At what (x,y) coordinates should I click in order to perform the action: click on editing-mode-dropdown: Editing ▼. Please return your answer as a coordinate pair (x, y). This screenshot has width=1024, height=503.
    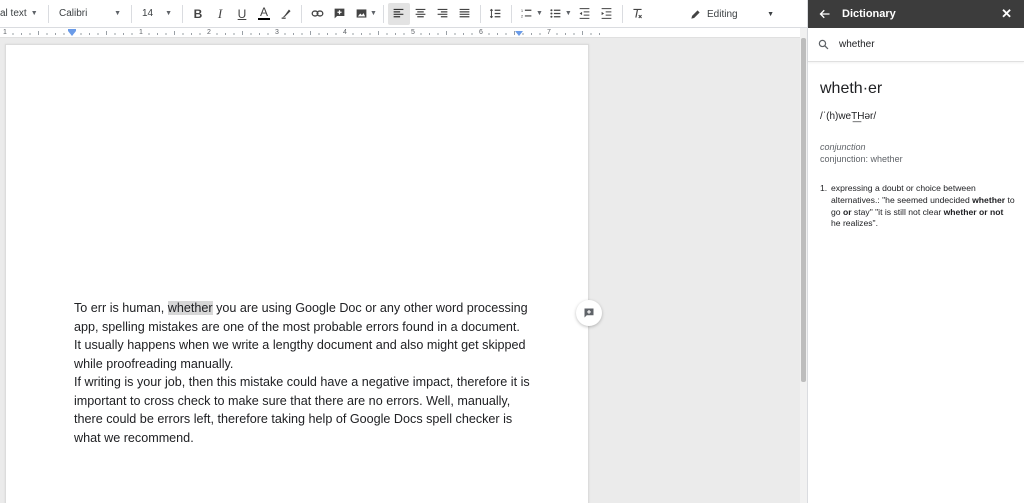
    Looking at the image, I should click on (735, 14).